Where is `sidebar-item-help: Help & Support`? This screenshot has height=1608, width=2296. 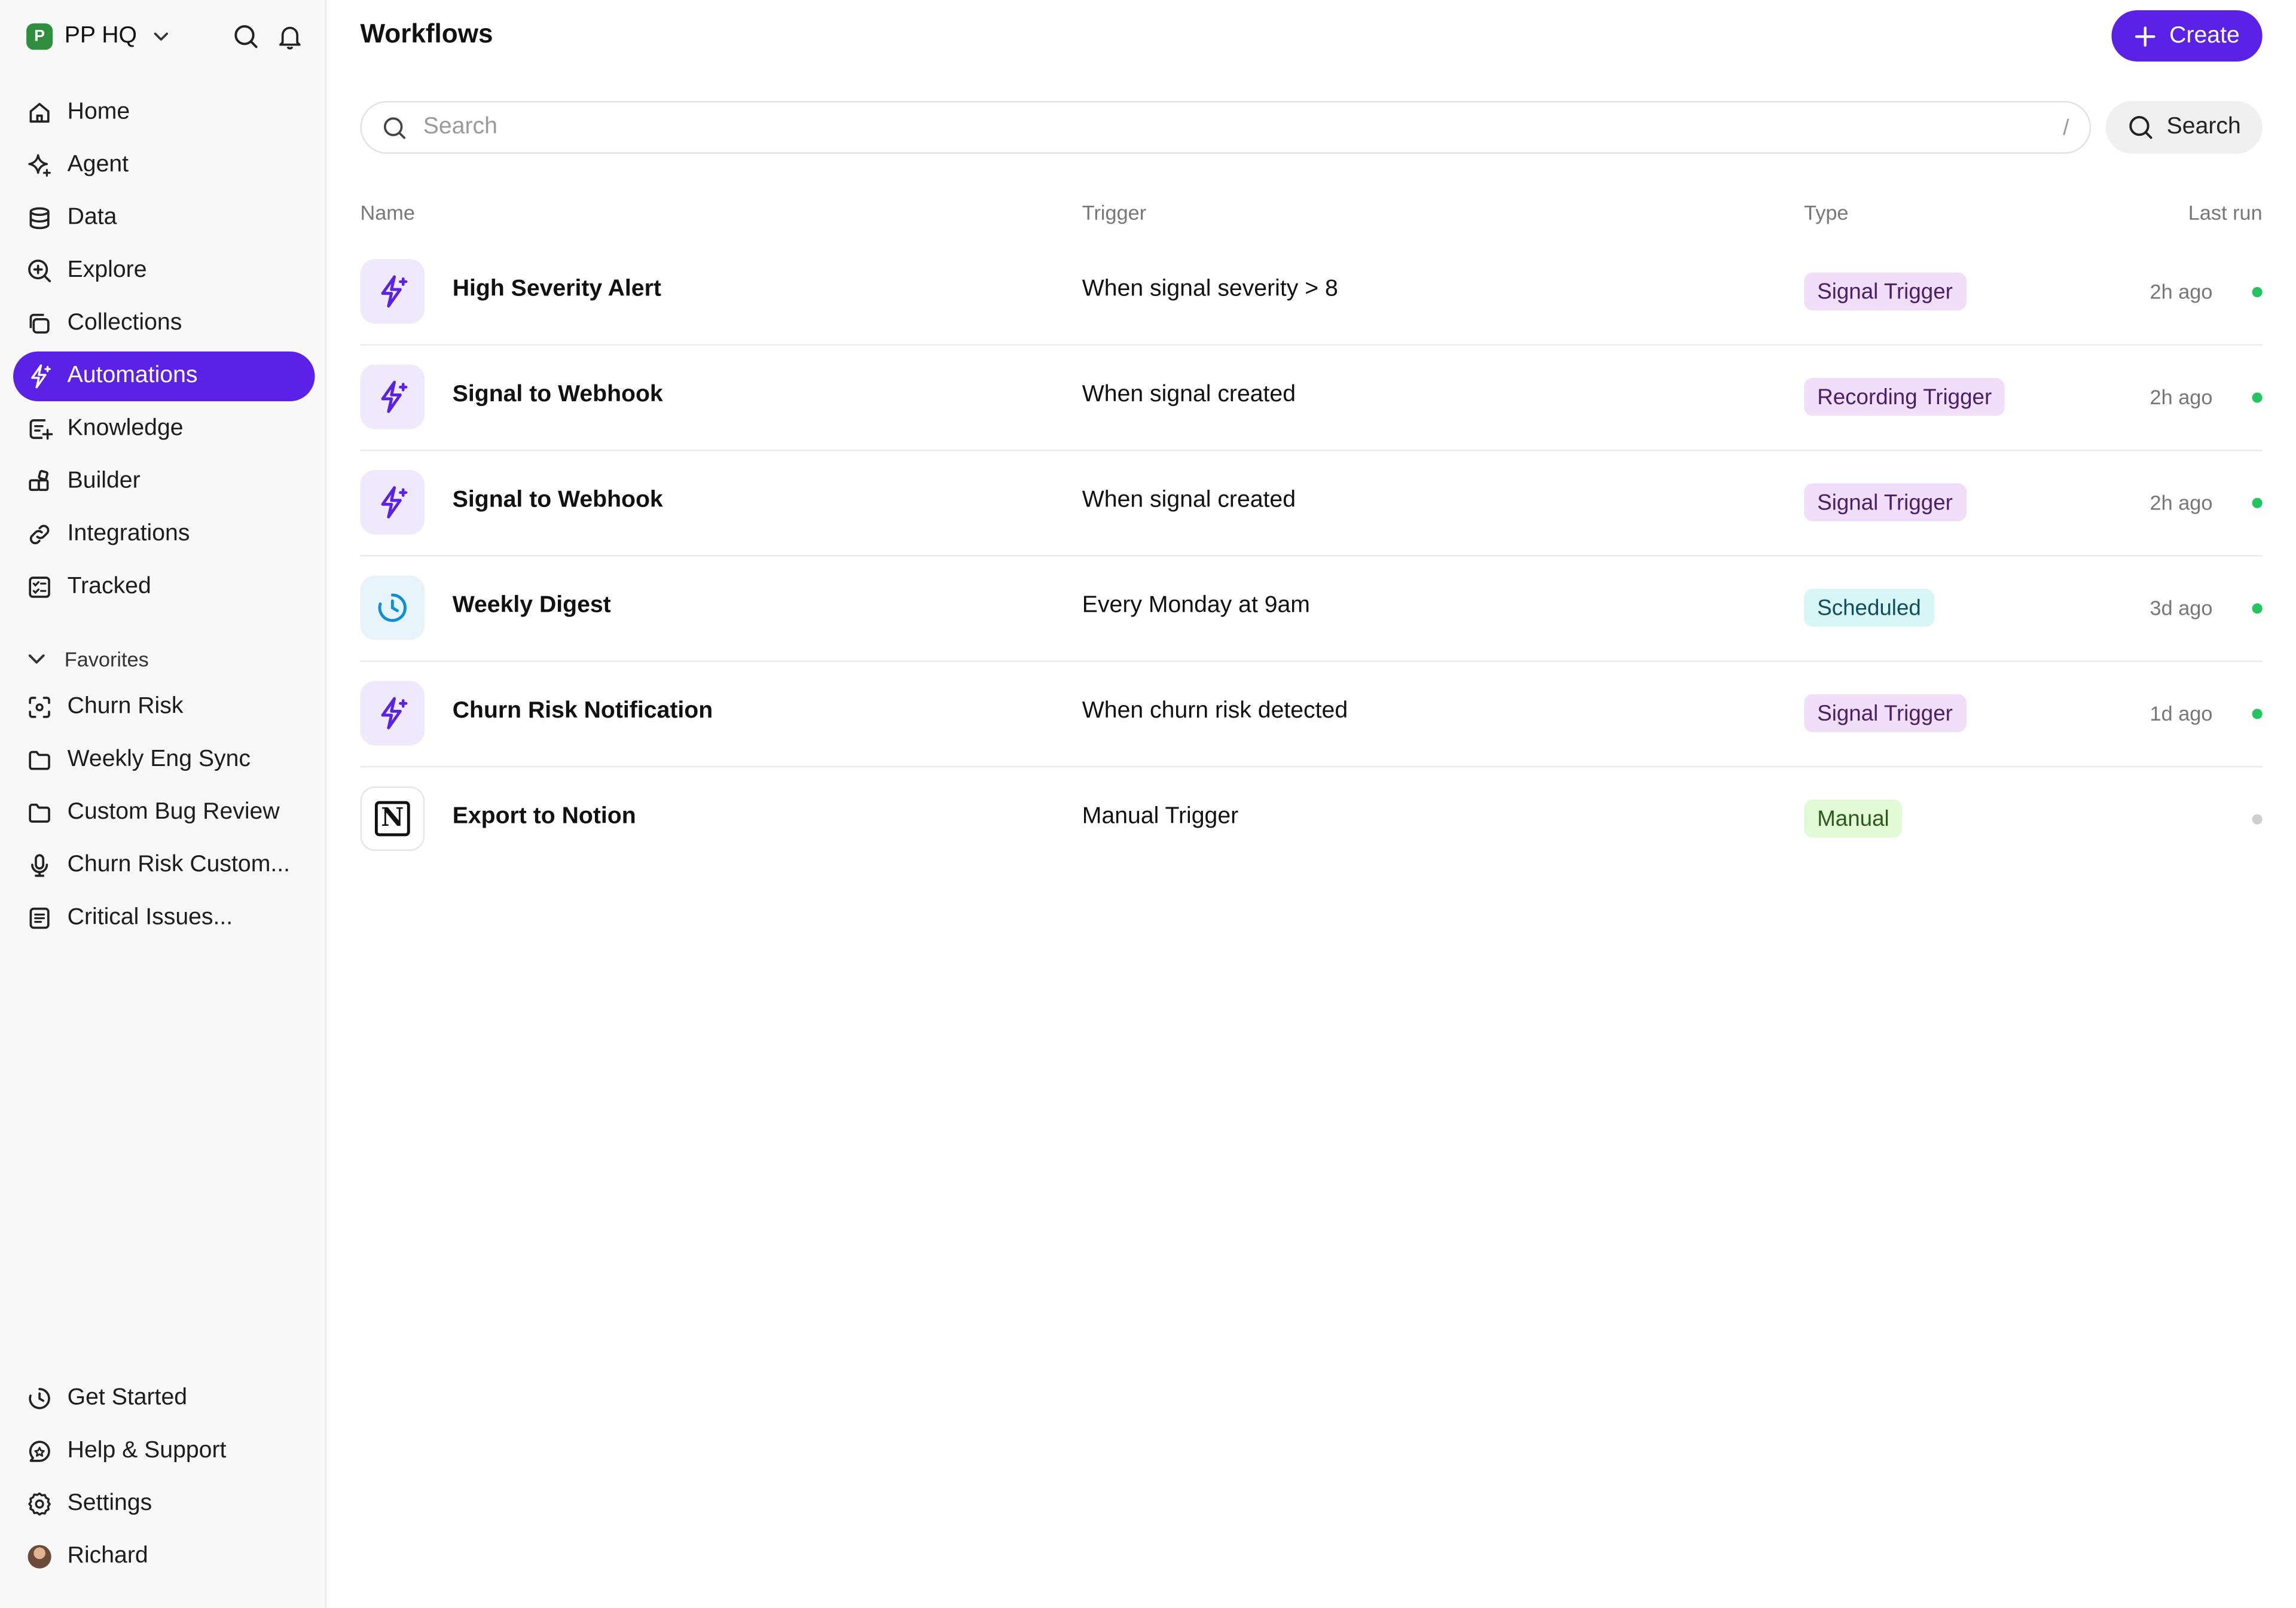
sidebar-item-help: Help & Support is located at coordinates (164, 1451).